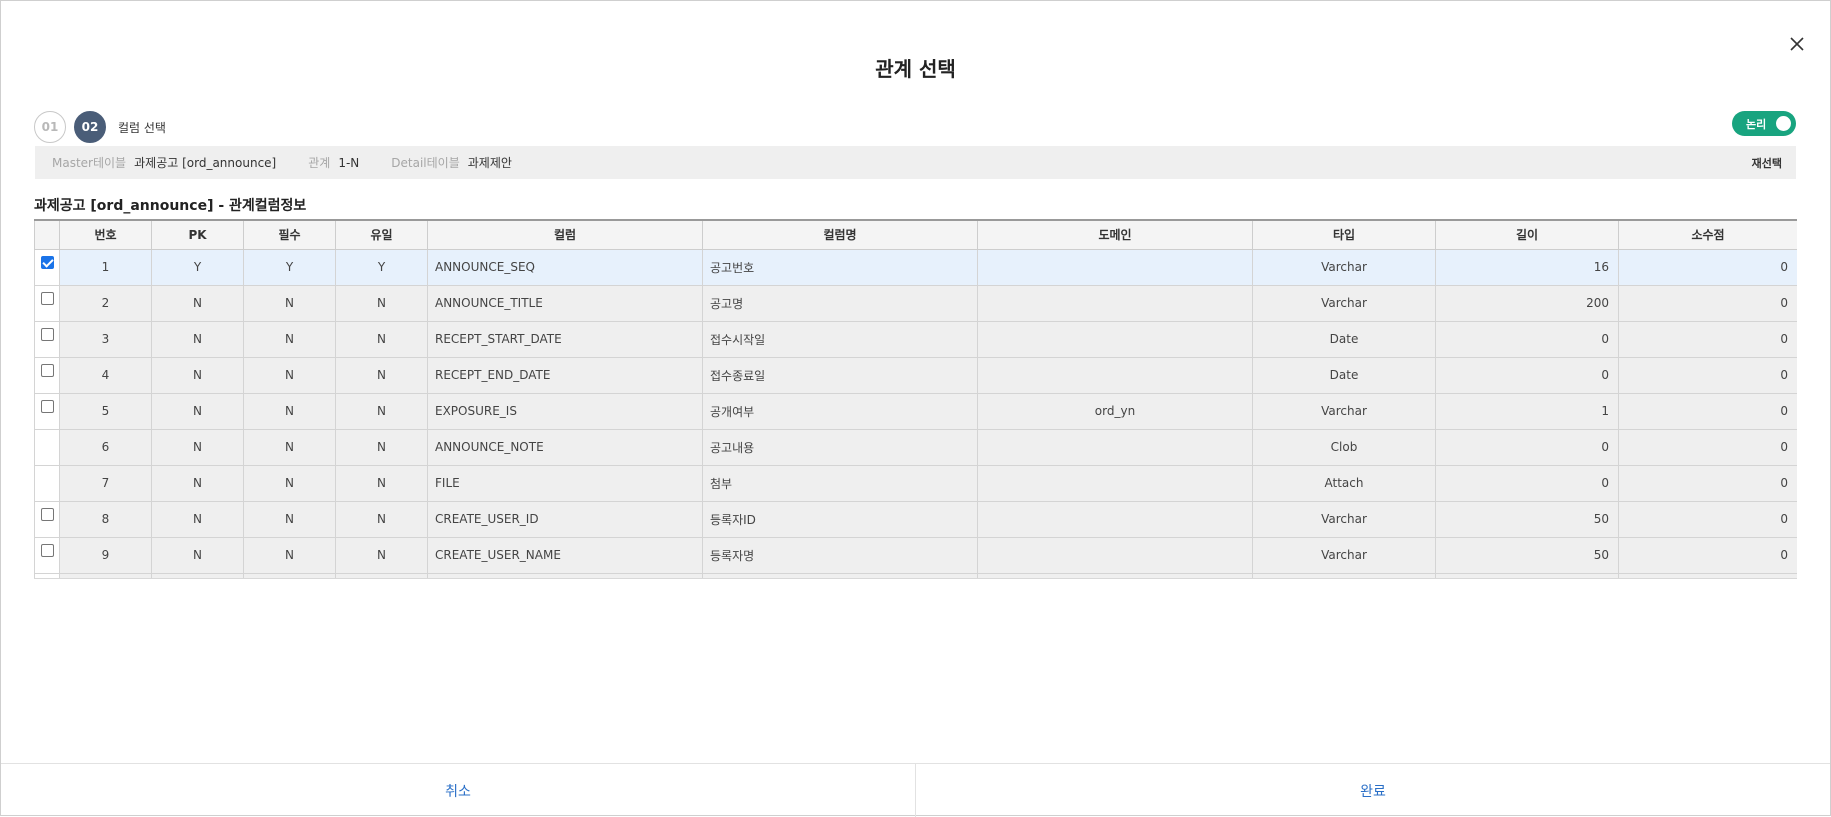 The width and height of the screenshot is (1831, 817). I want to click on close-button, so click(1797, 44).